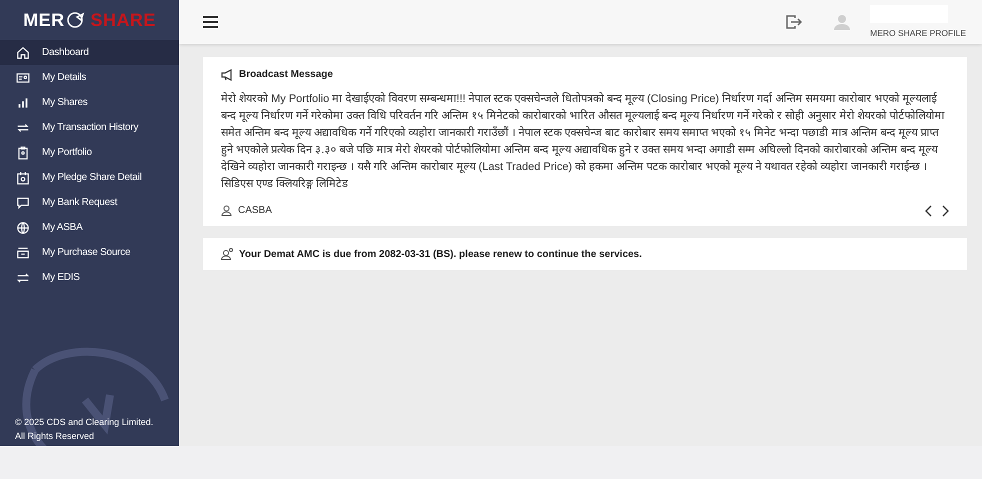 This screenshot has width=982, height=479. Describe the element at coordinates (255, 211) in the screenshot. I see `author-name: CASBA` at that location.